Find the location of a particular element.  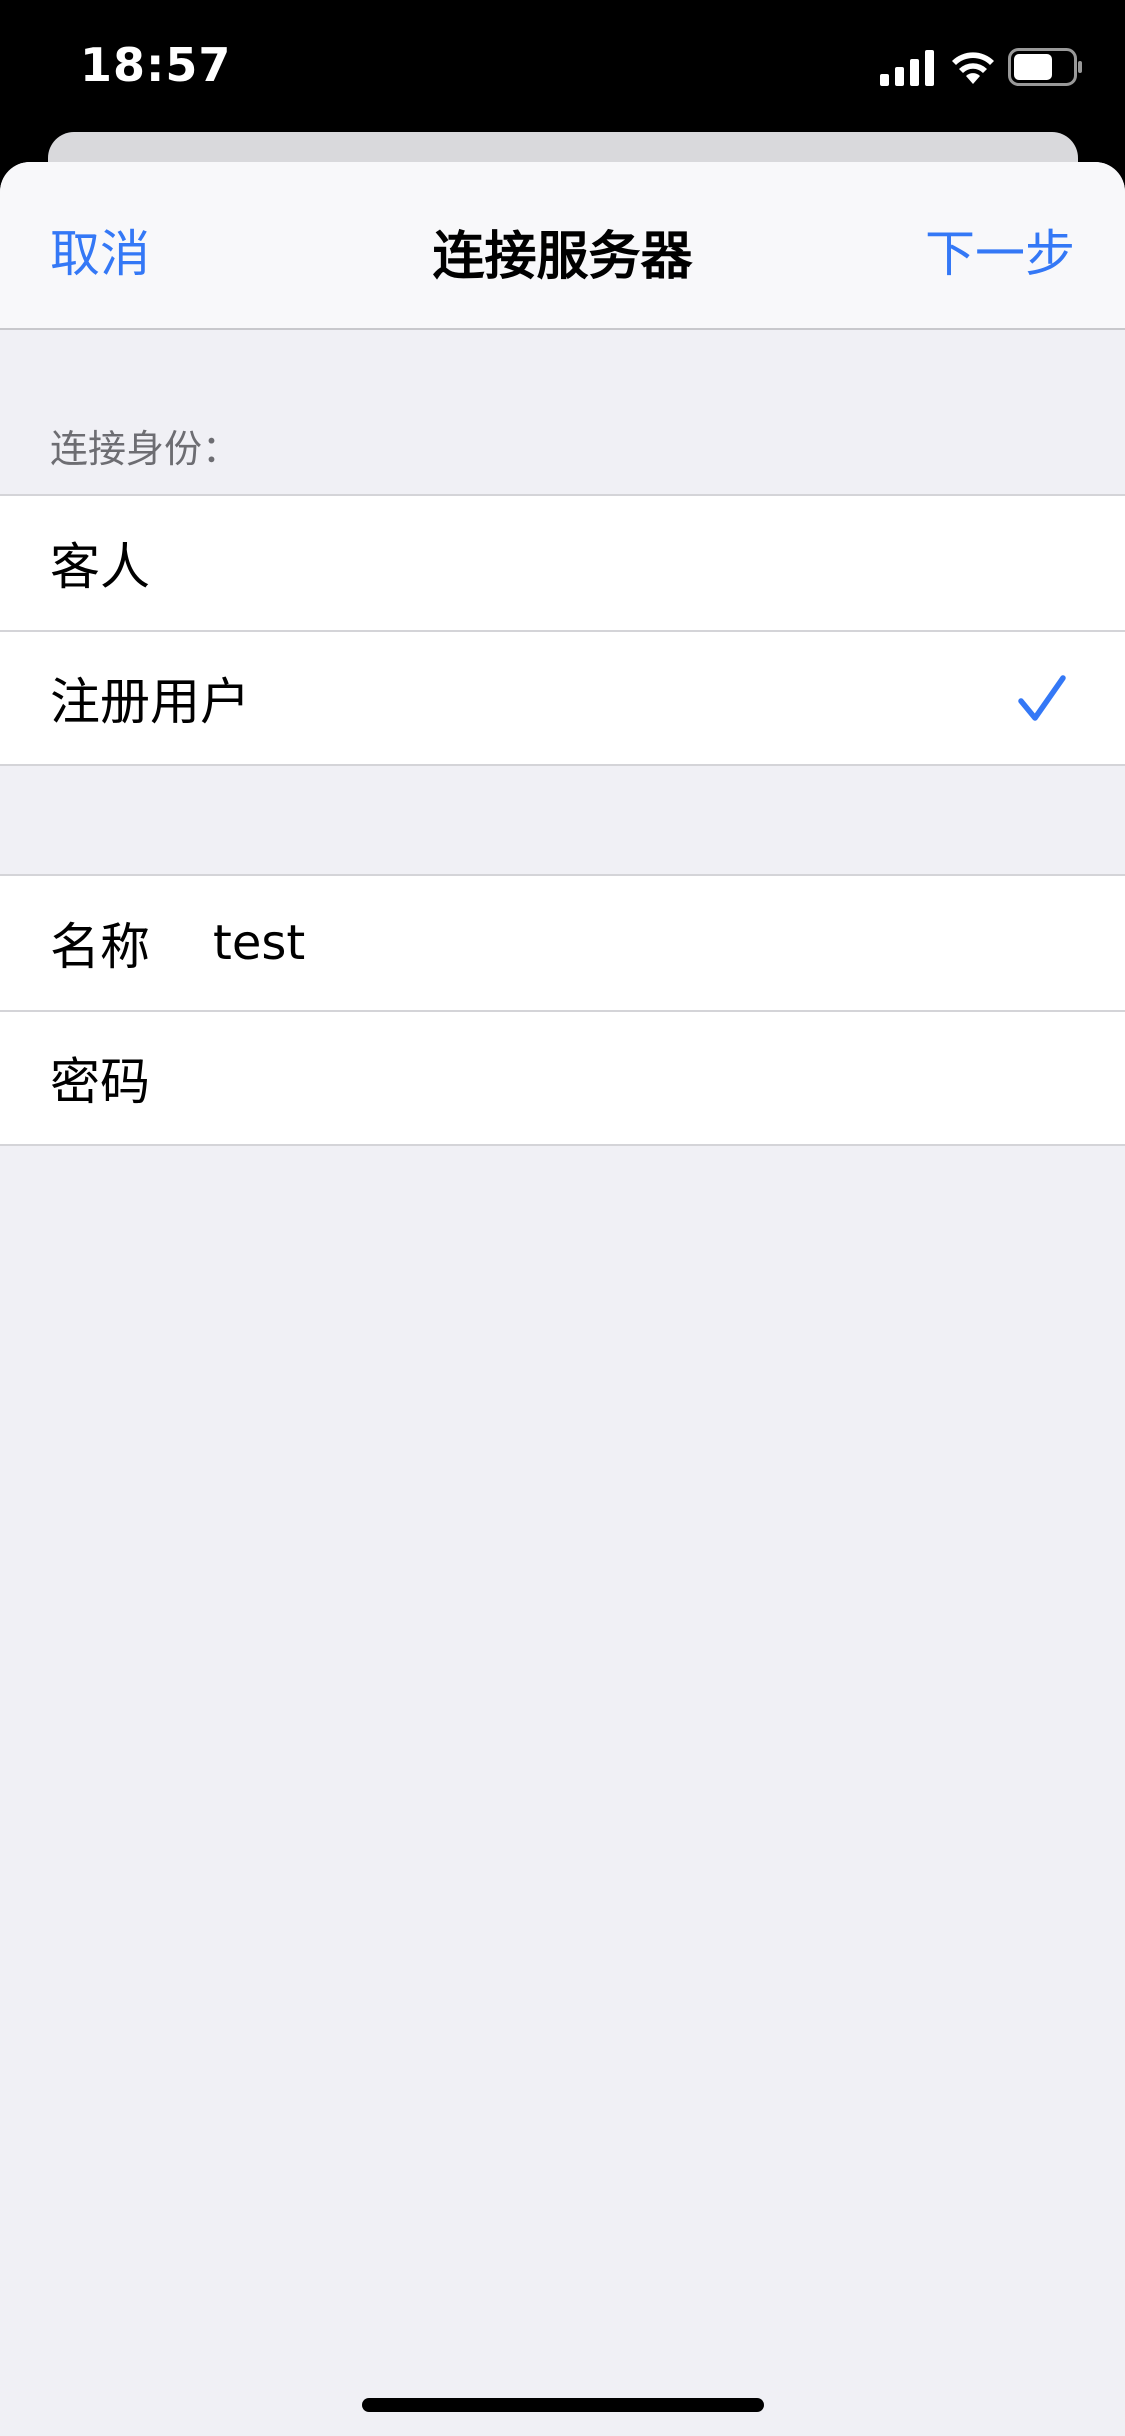

battery-icon is located at coordinates (1045, 67).